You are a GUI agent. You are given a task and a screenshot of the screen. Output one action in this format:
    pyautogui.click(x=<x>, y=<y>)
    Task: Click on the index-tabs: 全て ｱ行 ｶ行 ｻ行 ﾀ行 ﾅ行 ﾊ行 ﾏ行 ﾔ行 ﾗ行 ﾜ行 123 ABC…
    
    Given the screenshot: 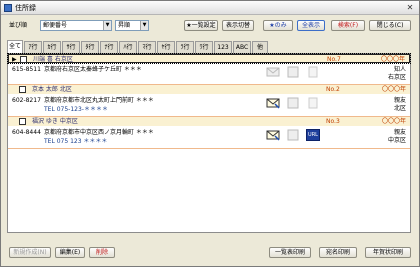 What is the action you would take?
    pyautogui.click(x=207, y=46)
    